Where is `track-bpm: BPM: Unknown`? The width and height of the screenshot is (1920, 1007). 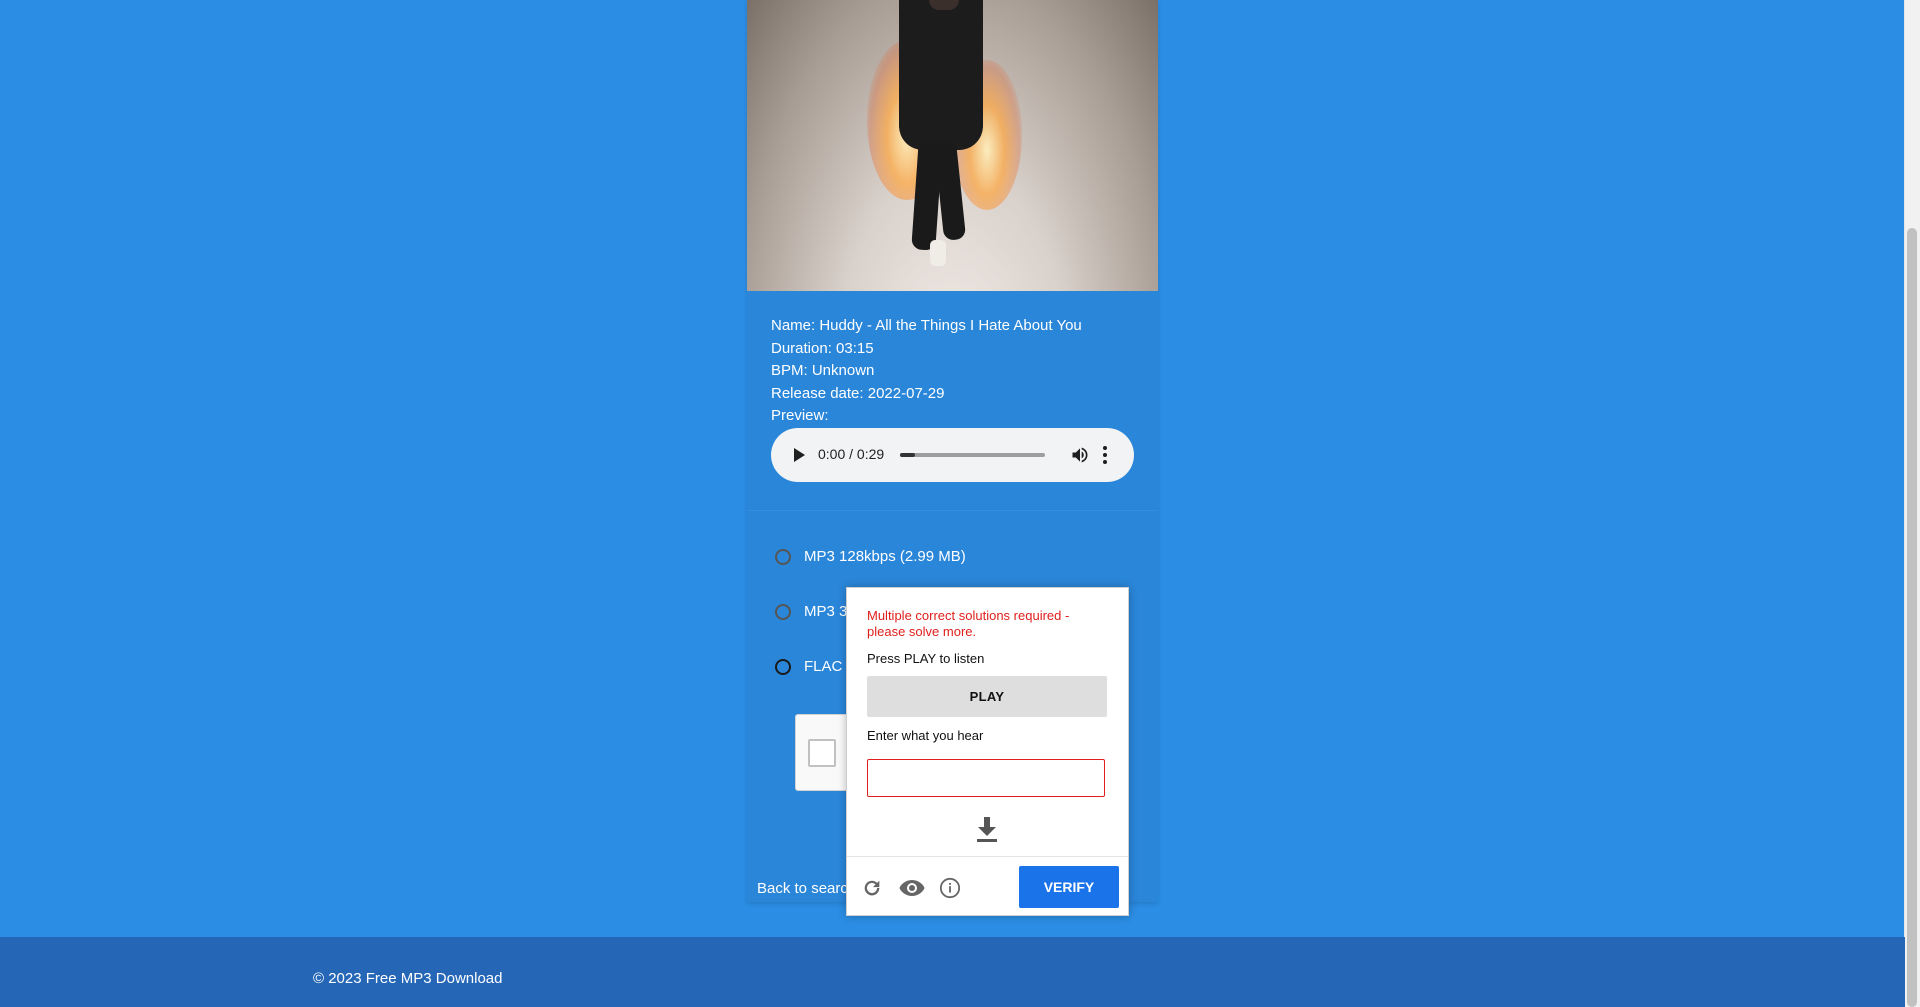 track-bpm: BPM: Unknown is located at coordinates (823, 371).